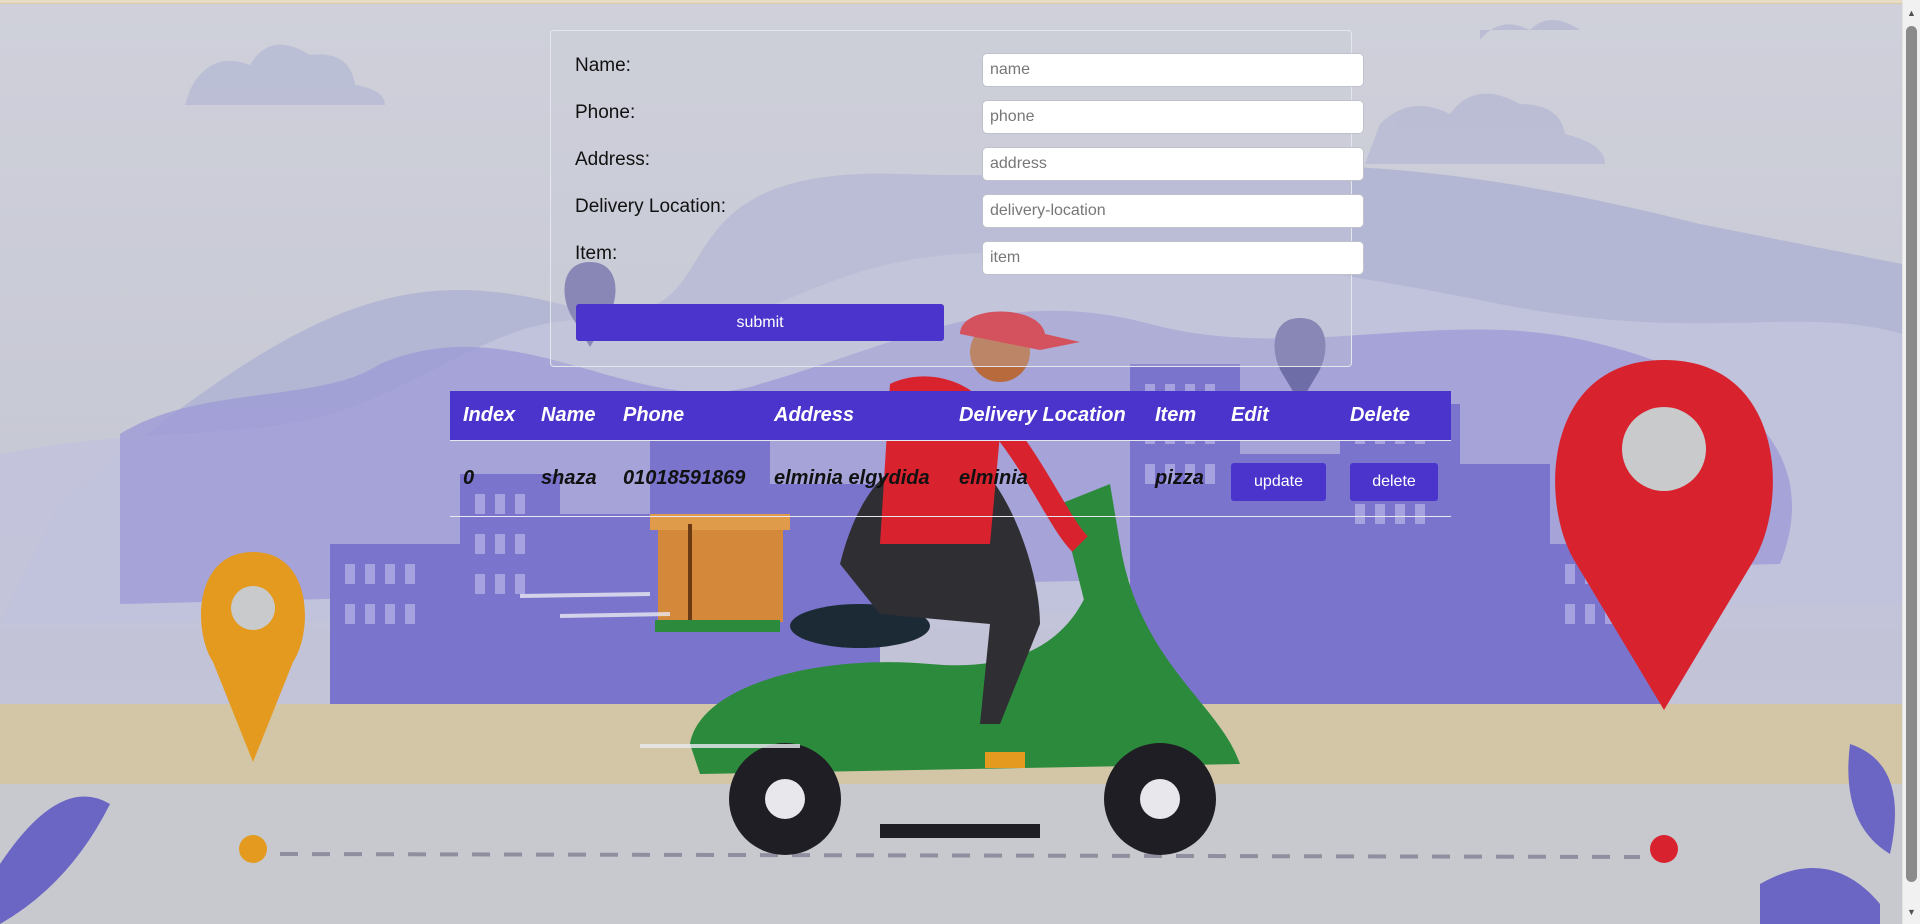 The height and width of the screenshot is (924, 1920). Describe the element at coordinates (651, 206) in the screenshot. I see `delivery-location-label: Delivery Location:` at that location.